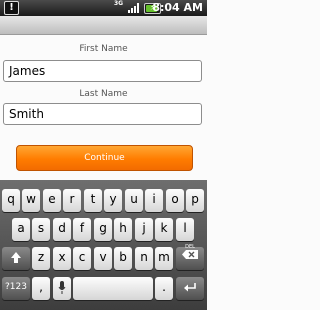  Describe the element at coordinates (103, 94) in the screenshot. I see `last-name-label: Last Name` at that location.